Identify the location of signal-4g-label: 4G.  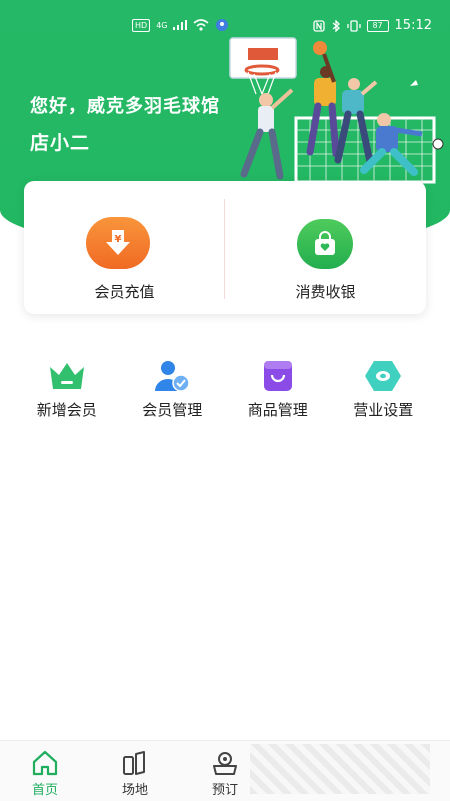
(162, 25).